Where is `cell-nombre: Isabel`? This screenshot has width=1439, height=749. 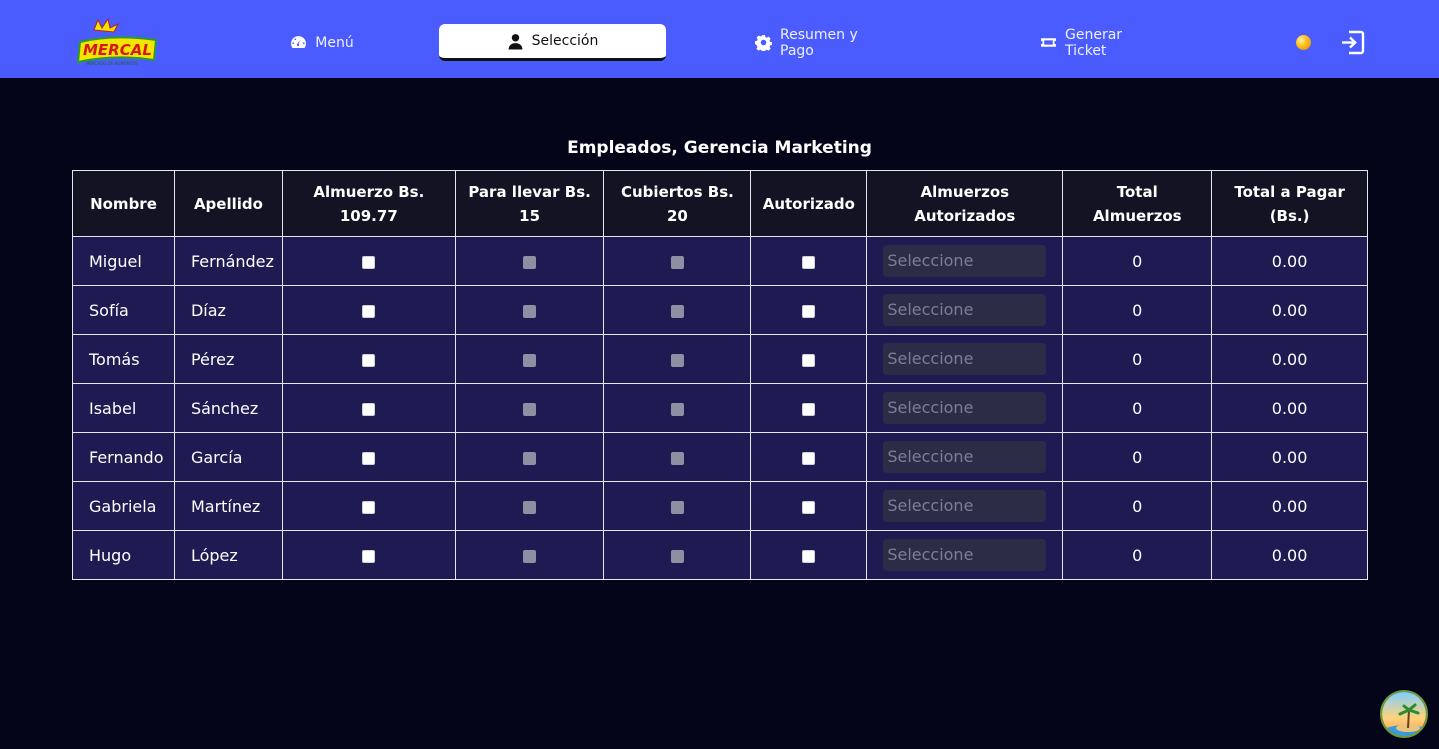
cell-nombre: Isabel is located at coordinates (123, 408).